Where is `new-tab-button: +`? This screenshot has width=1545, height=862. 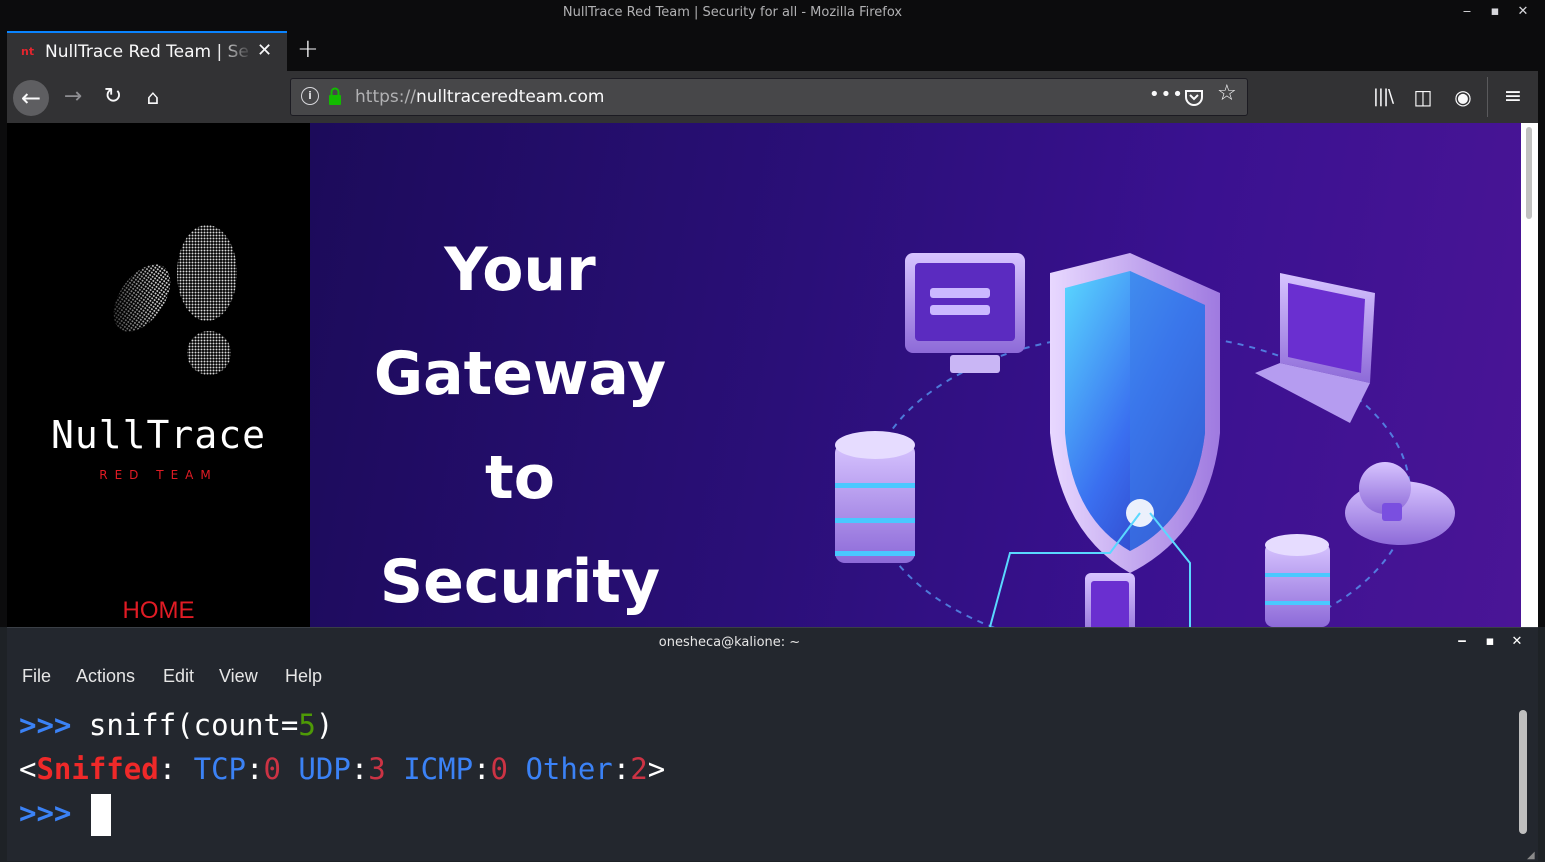
new-tab-button: + is located at coordinates (308, 49).